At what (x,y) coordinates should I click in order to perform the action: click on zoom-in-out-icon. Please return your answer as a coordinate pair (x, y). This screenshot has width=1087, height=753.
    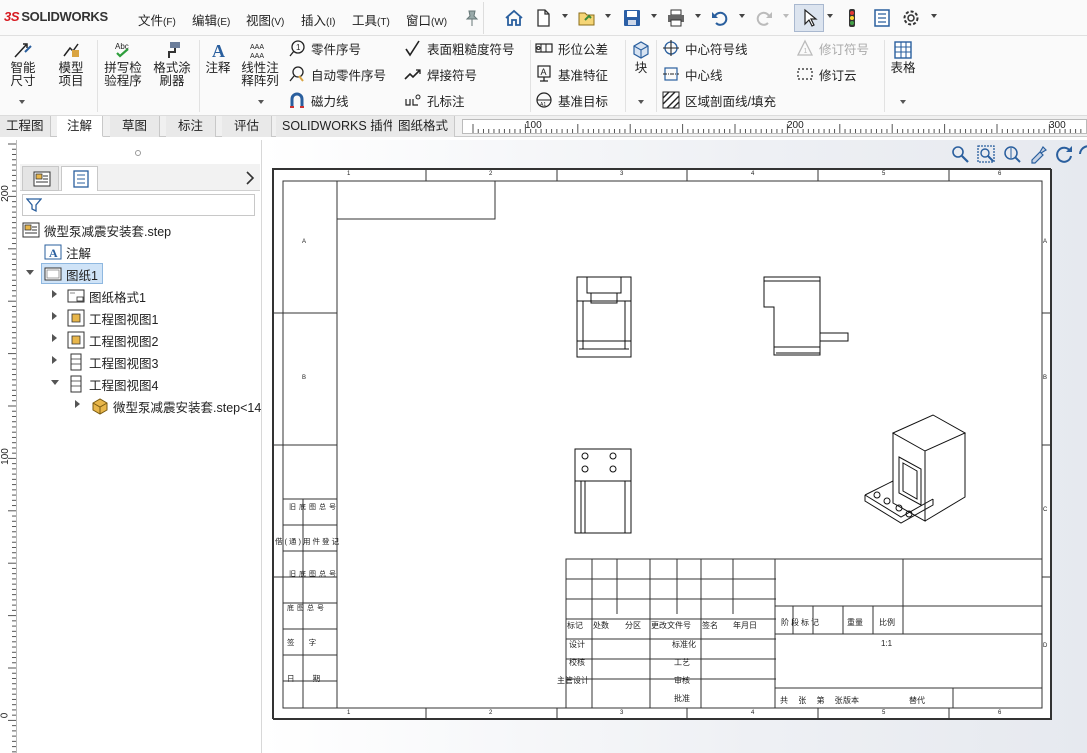
    Looking at the image, I should click on (1013, 155).